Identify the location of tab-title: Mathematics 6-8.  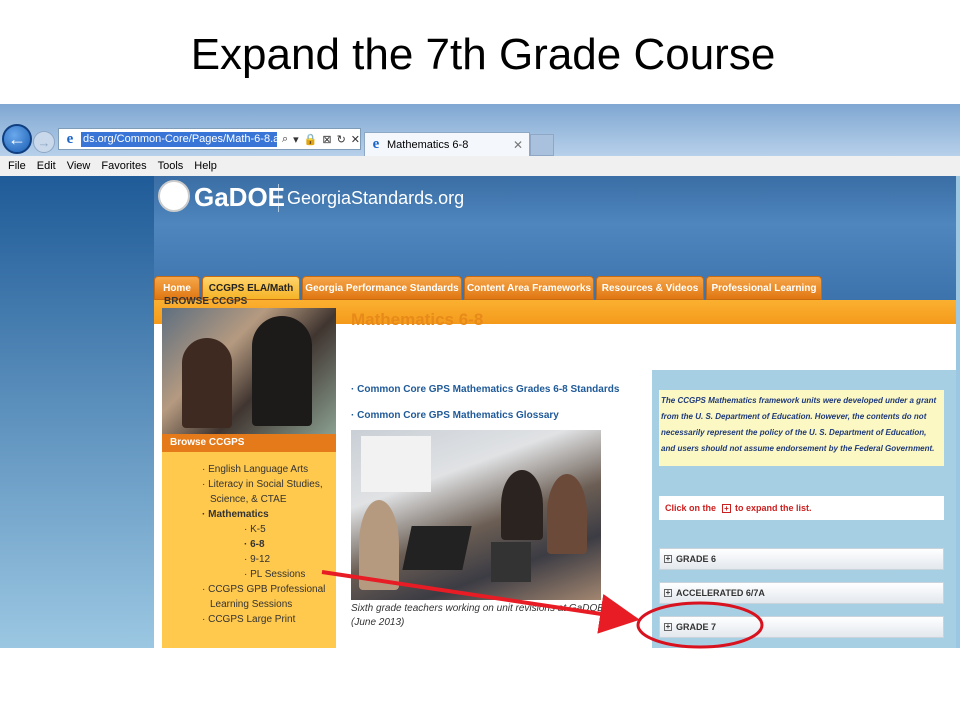
(428, 144).